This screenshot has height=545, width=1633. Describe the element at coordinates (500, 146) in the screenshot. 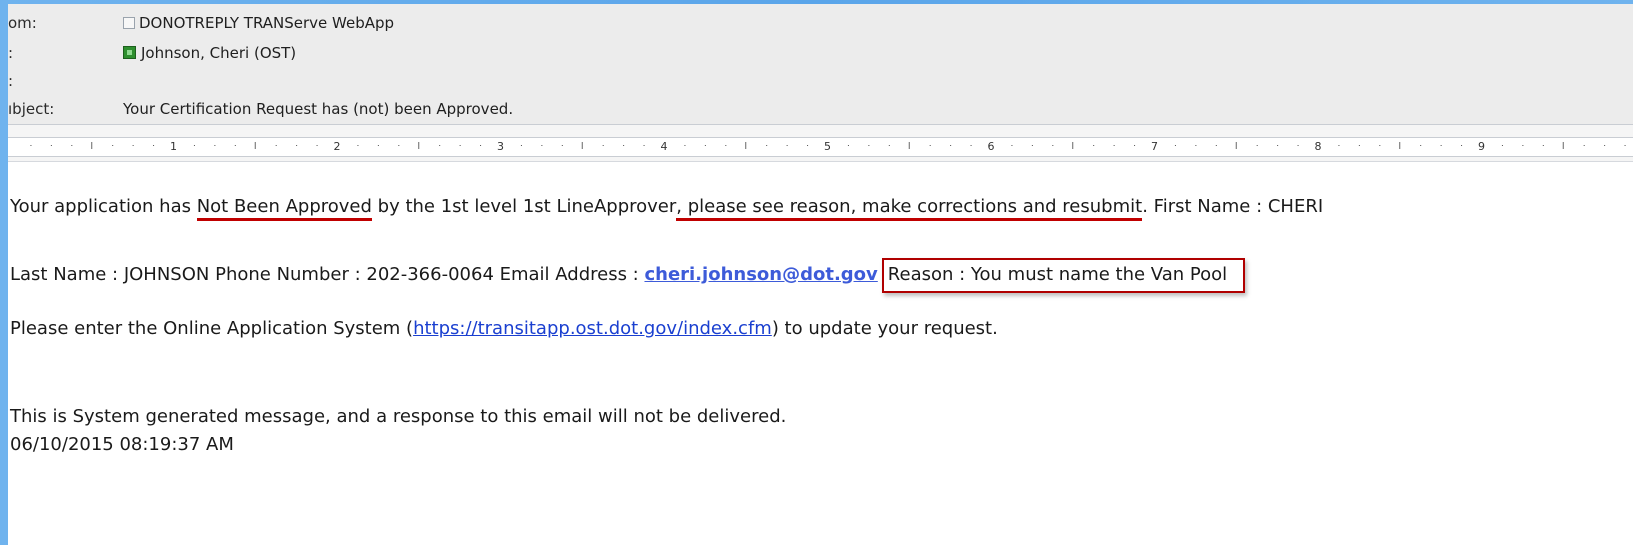

I see `ruler-number: 3` at that location.